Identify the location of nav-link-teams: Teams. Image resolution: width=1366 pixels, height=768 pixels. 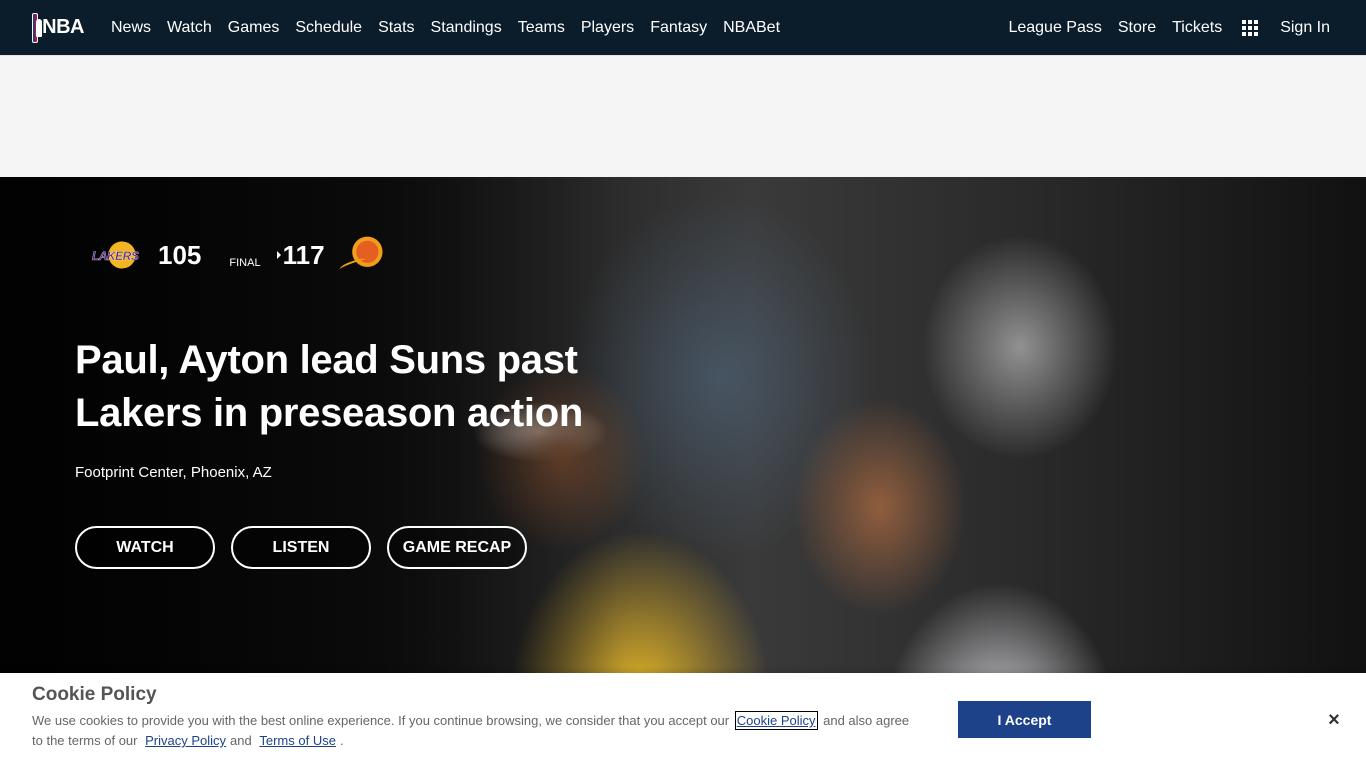
(541, 27).